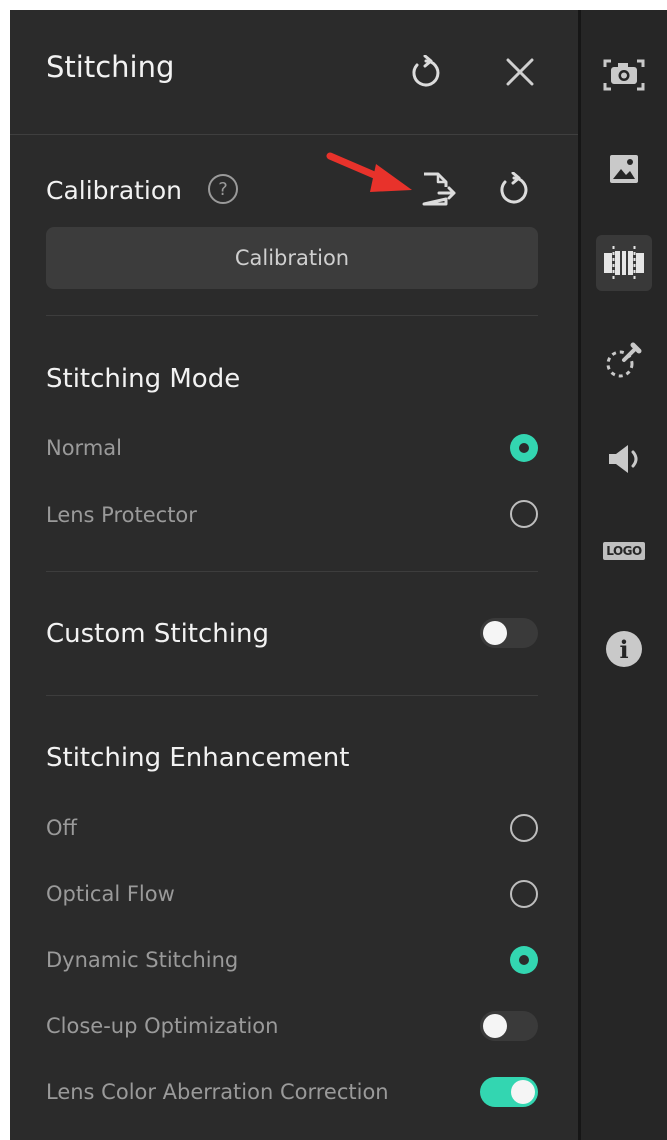 The height and width of the screenshot is (1140, 667). I want to click on panel-title: Stitching, so click(110, 67).